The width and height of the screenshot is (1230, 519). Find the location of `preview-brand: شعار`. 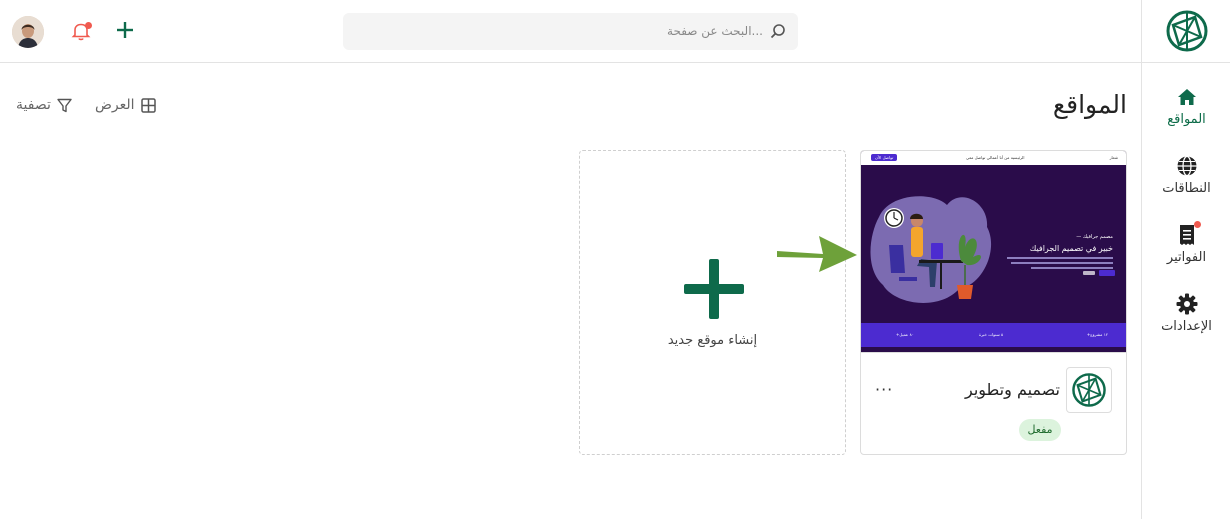

preview-brand: شعار is located at coordinates (1113, 157).